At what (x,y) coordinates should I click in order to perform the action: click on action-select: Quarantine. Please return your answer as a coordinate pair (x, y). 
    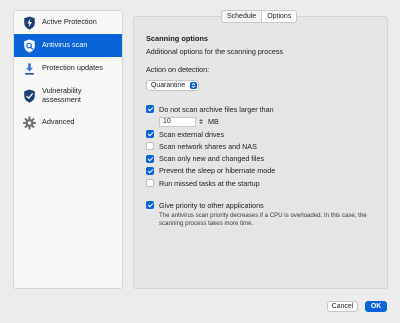
    Looking at the image, I should click on (172, 85).